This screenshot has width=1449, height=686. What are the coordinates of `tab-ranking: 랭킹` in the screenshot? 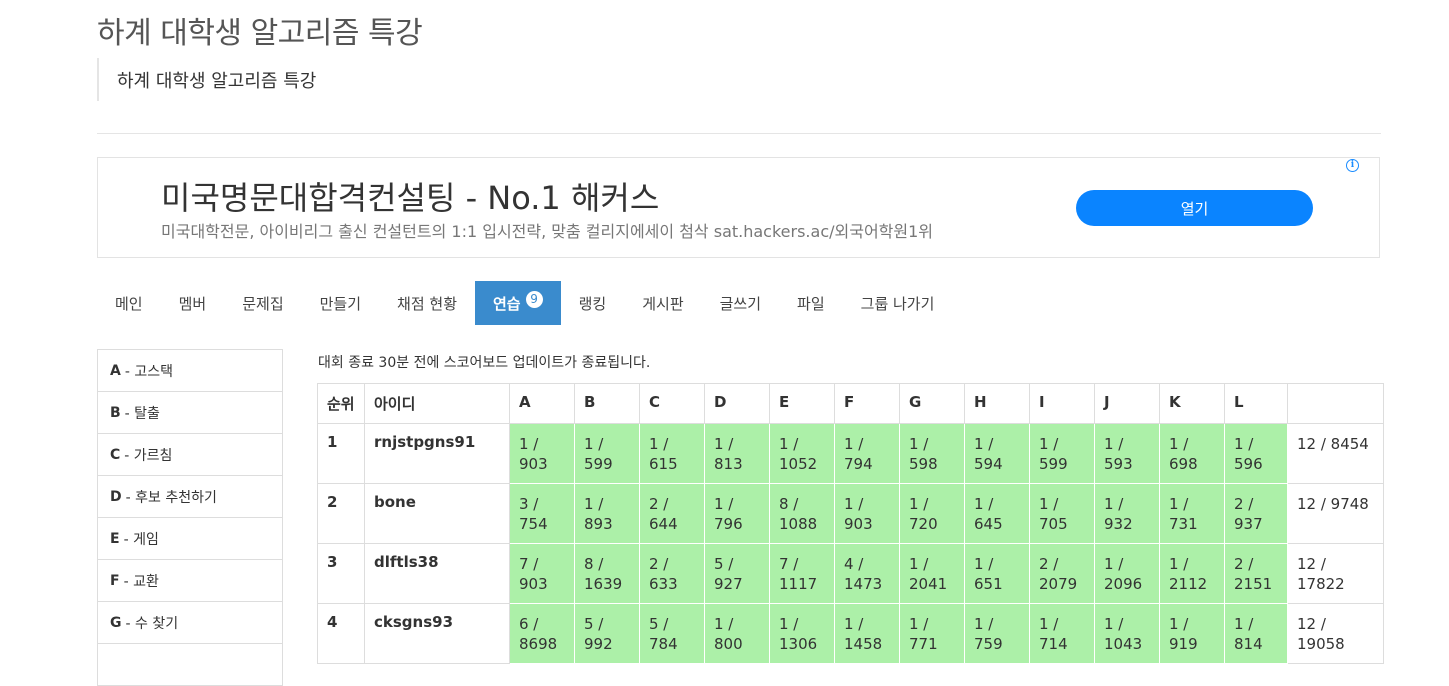 It's located at (593, 303).